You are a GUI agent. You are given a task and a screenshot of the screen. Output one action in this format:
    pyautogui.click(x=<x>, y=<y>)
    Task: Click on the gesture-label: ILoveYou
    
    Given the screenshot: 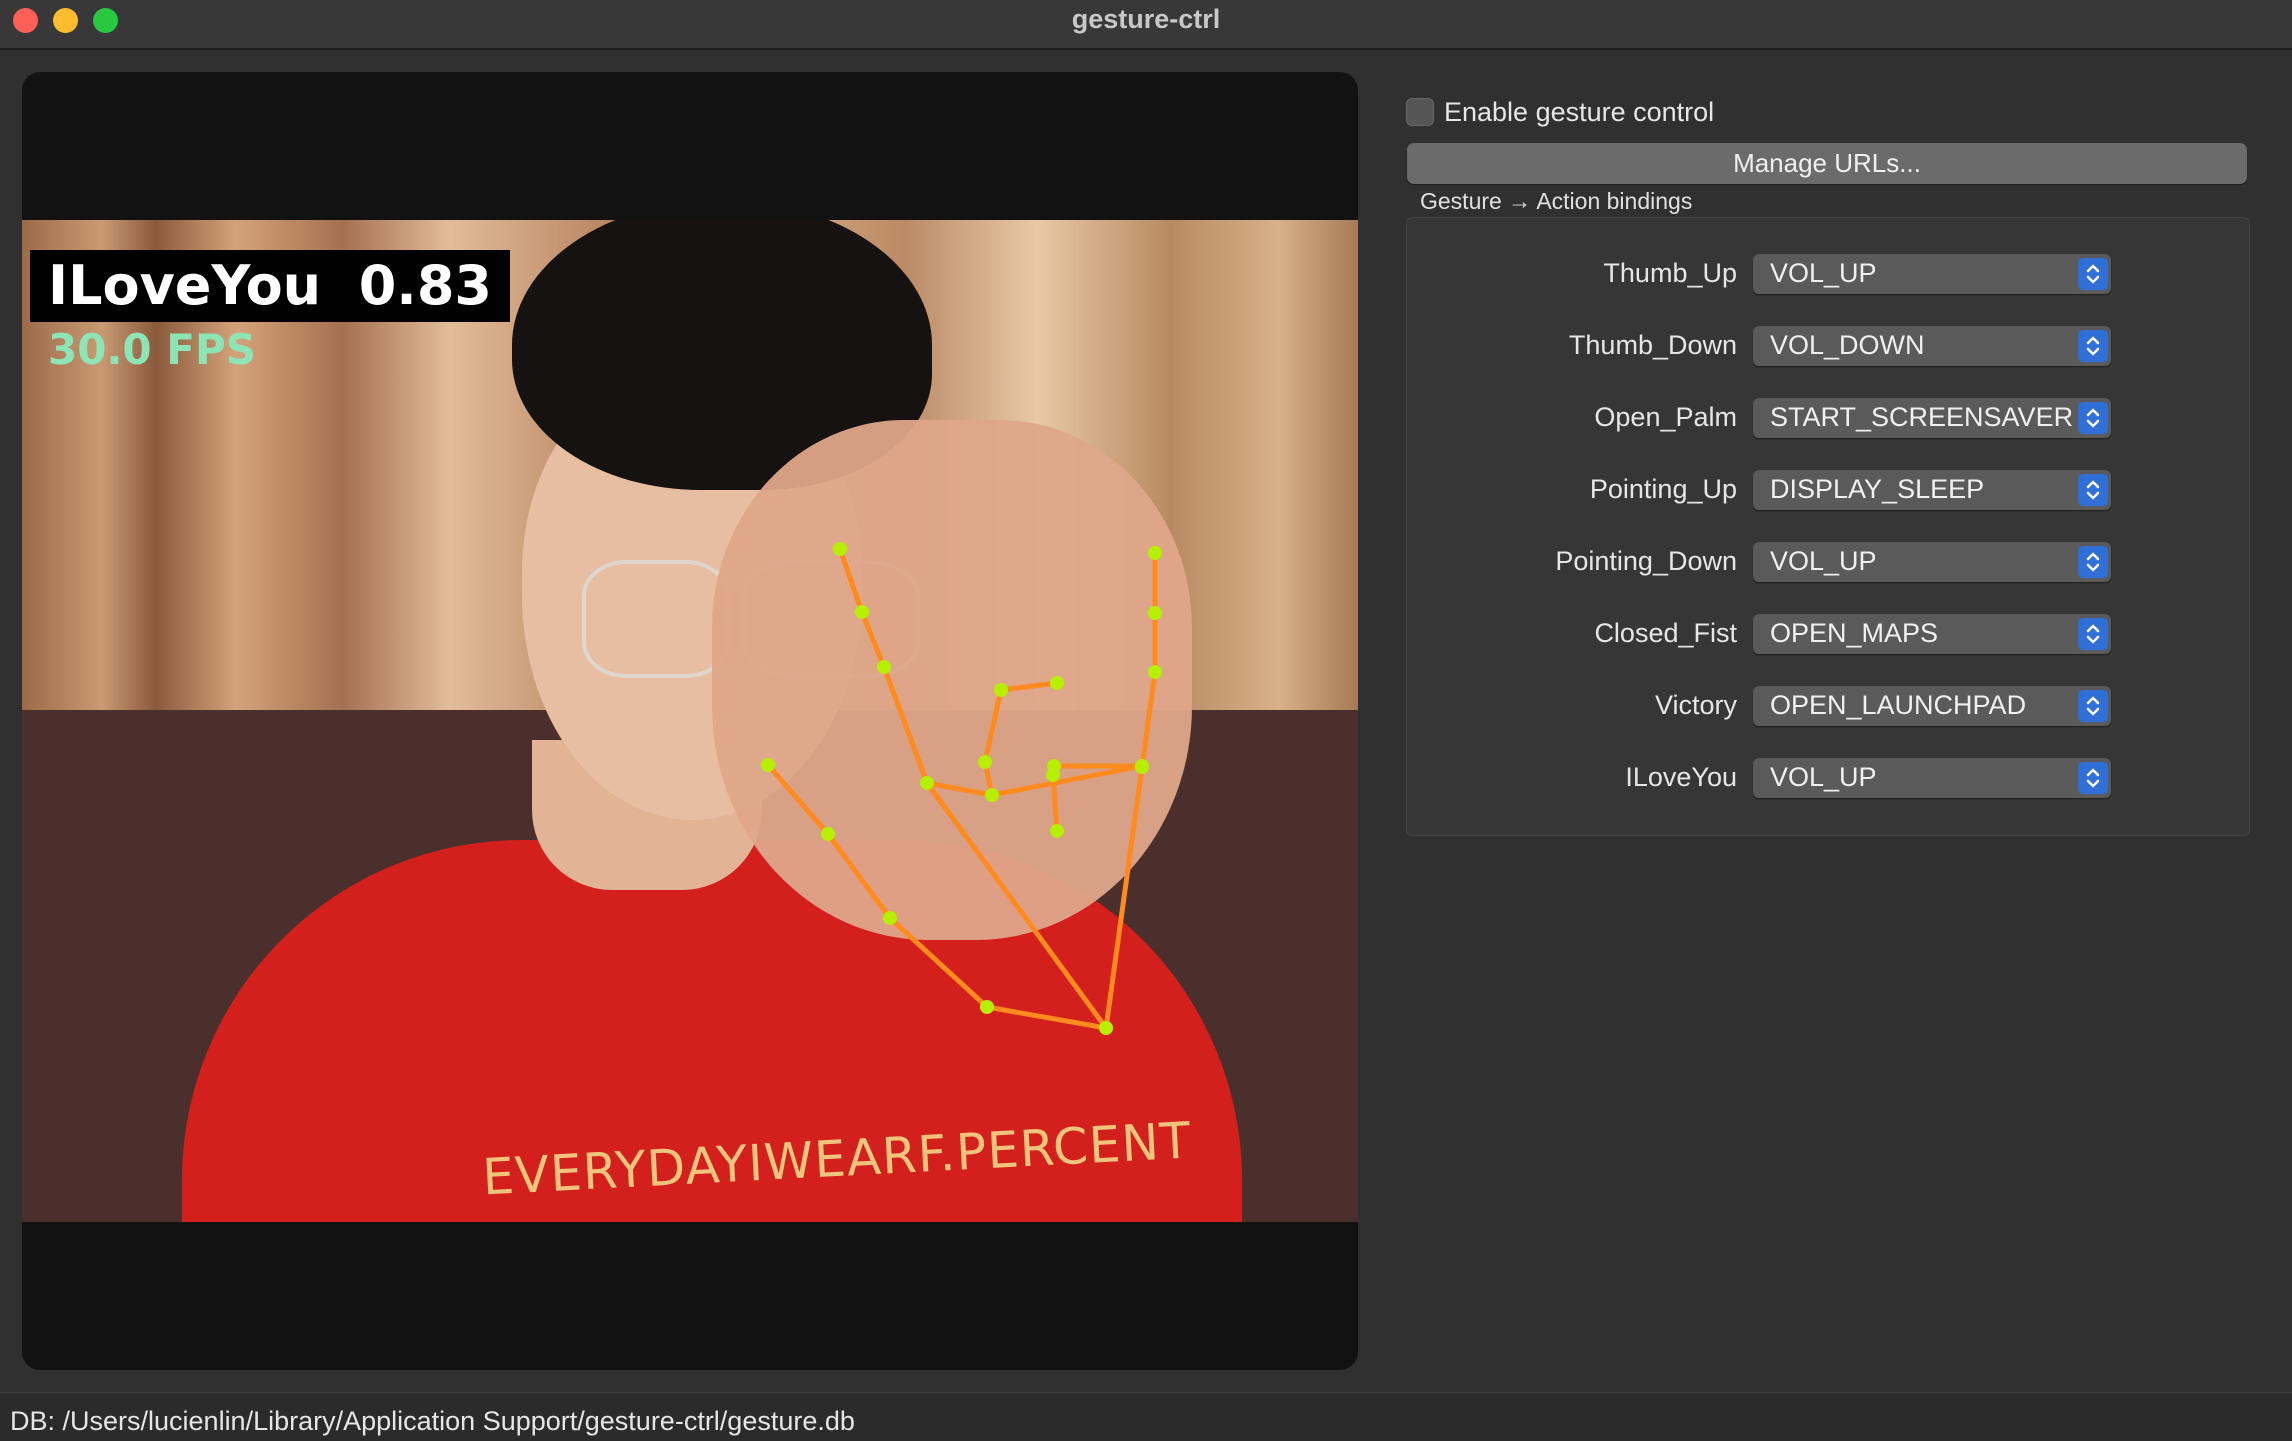 What is the action you would take?
    pyautogui.click(x=1681, y=777)
    